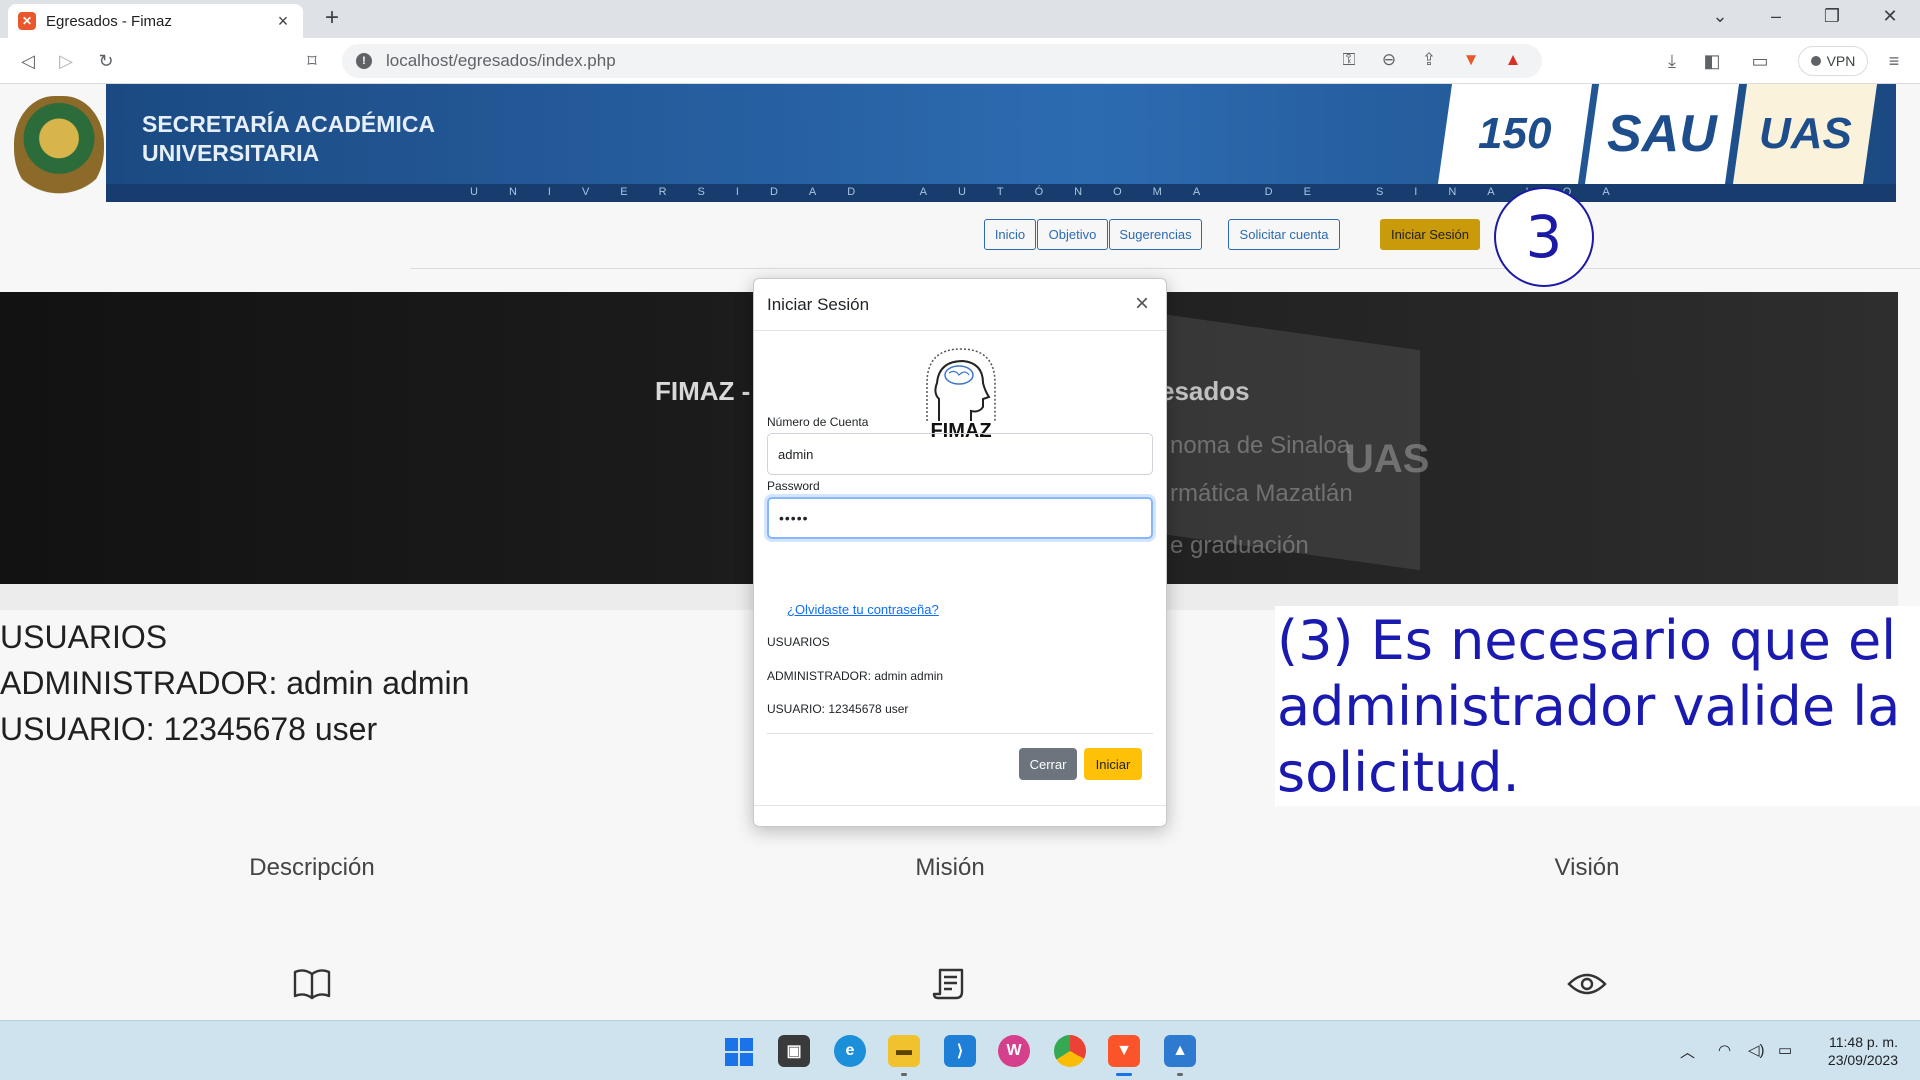 This screenshot has width=1920, height=1080. What do you see at coordinates (1815, 61) in the screenshot?
I see `vpn-status-icon` at bounding box center [1815, 61].